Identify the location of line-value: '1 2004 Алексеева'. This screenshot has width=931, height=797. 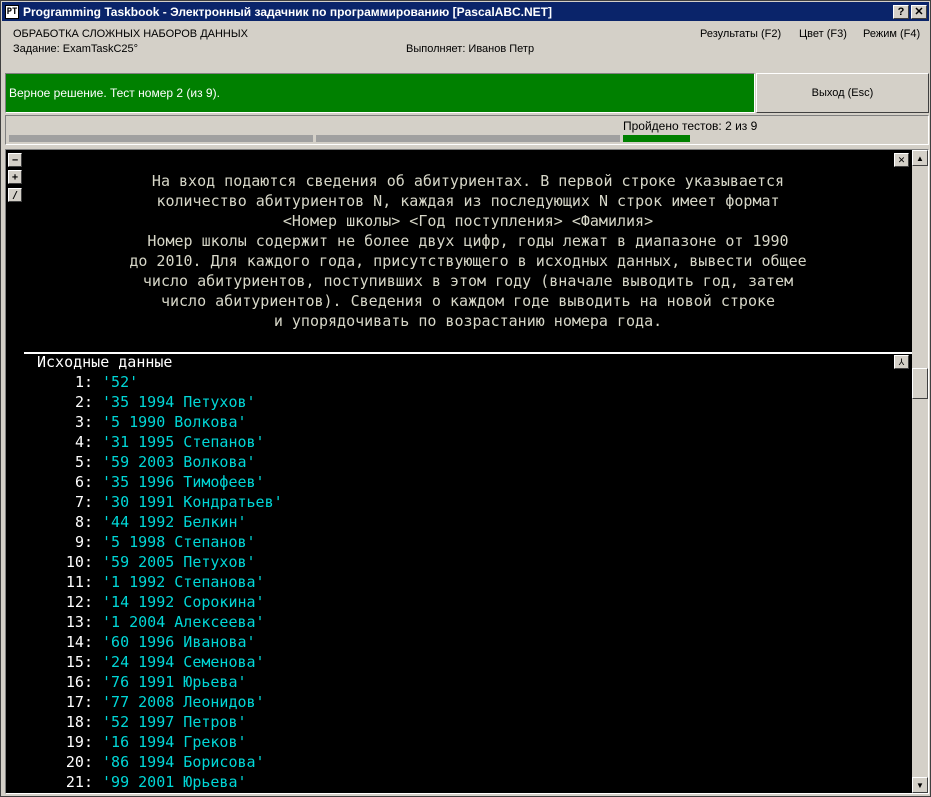
(183, 622).